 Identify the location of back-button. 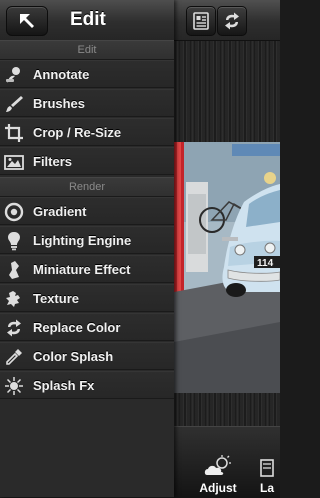
(27, 21).